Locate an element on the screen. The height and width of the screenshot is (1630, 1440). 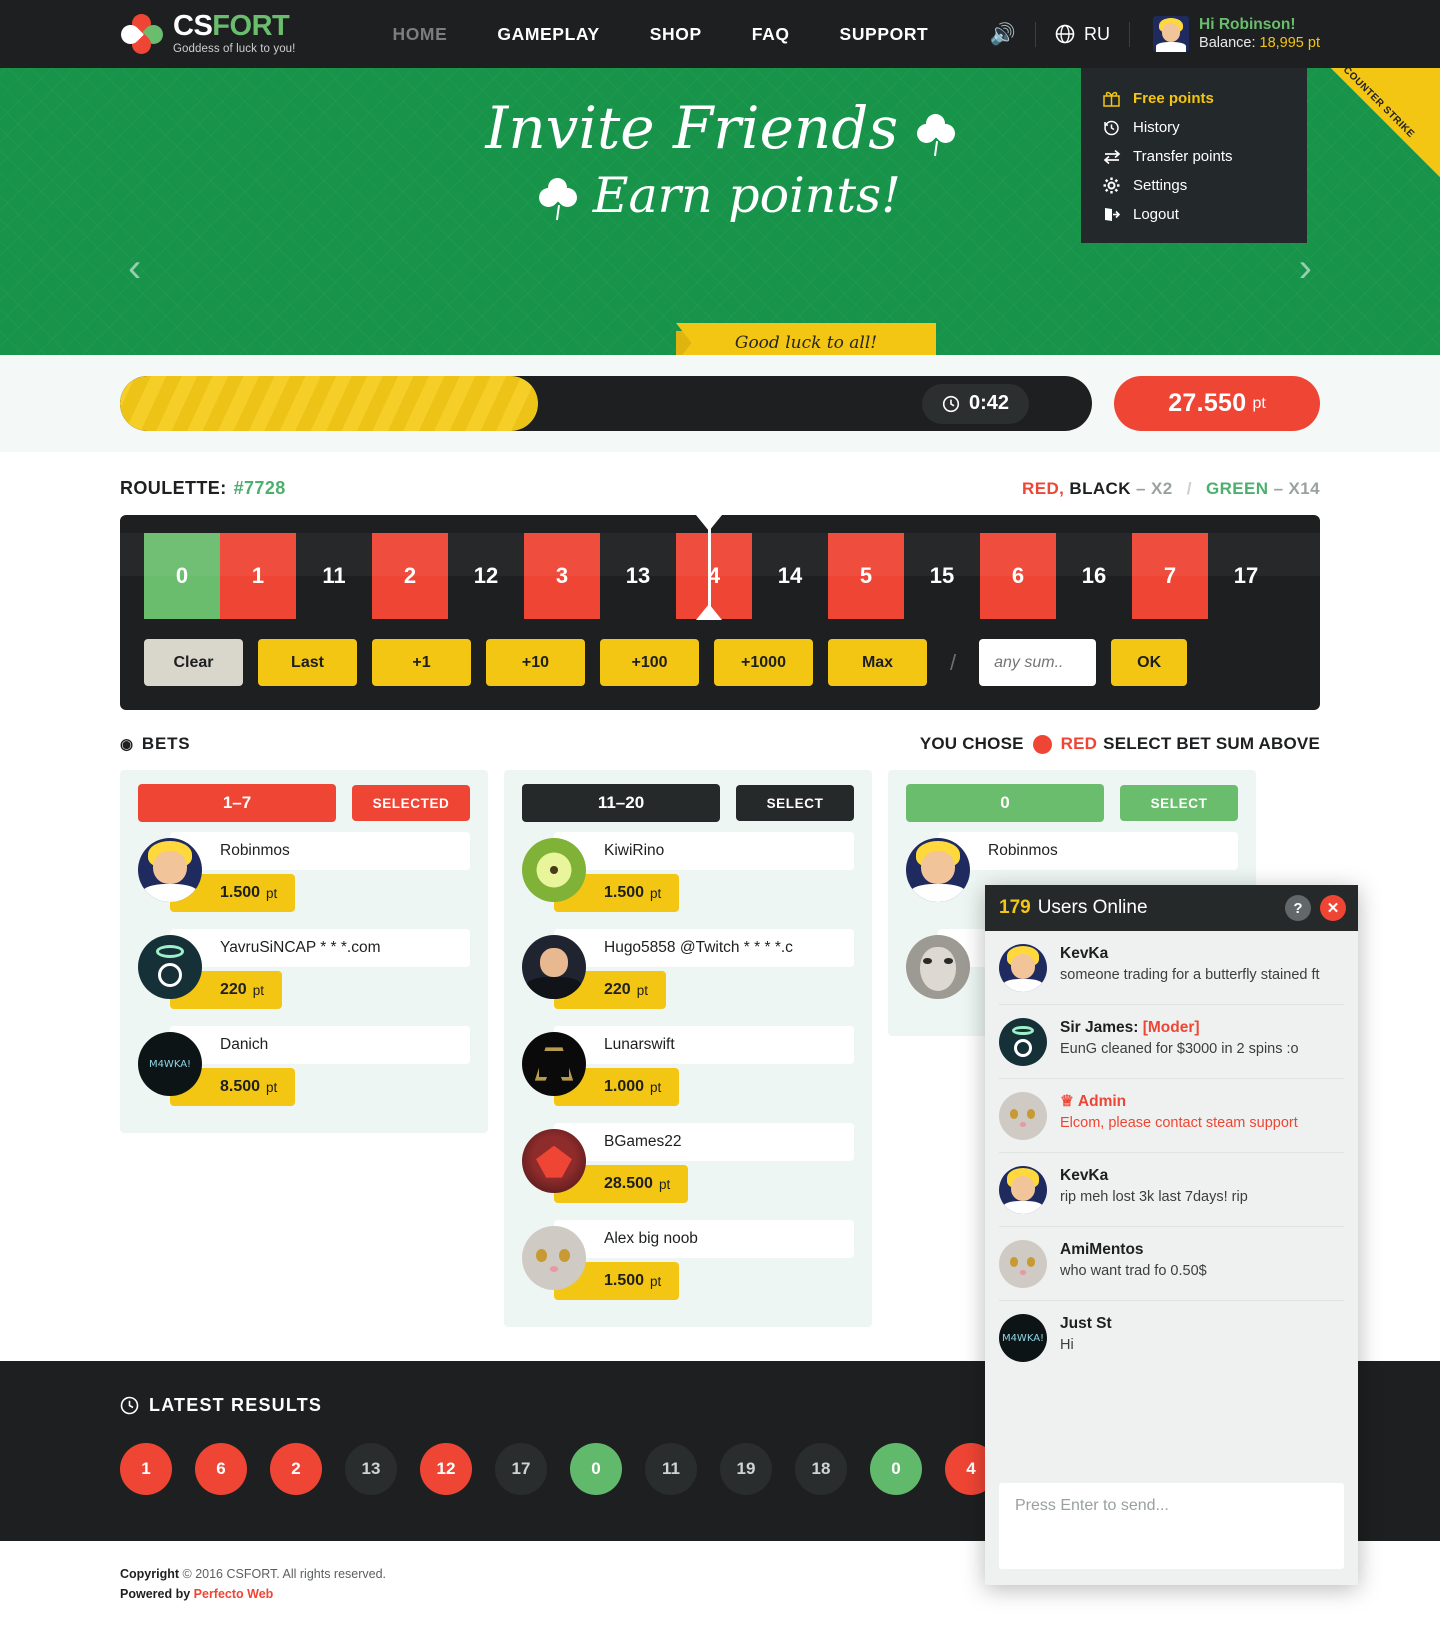
wheel-cell-14: 14 is located at coordinates (790, 576).